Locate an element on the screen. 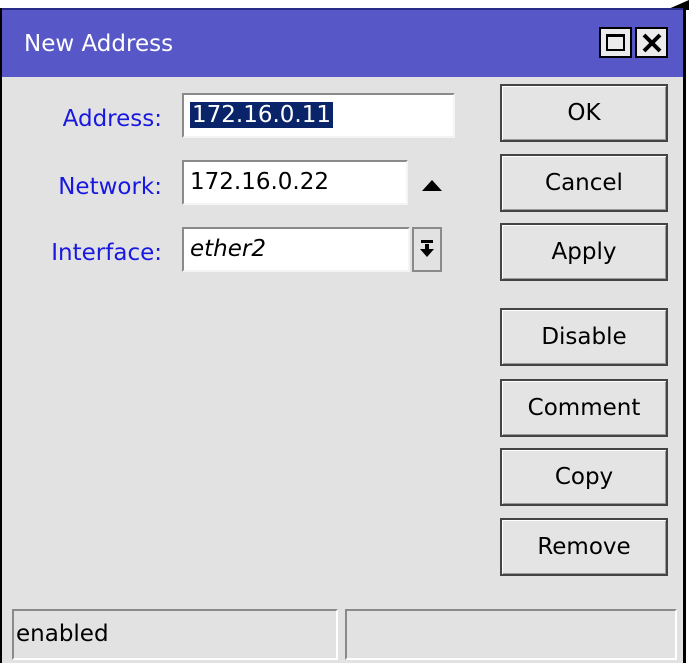  interface-label: Interface: is located at coordinates (106, 253).